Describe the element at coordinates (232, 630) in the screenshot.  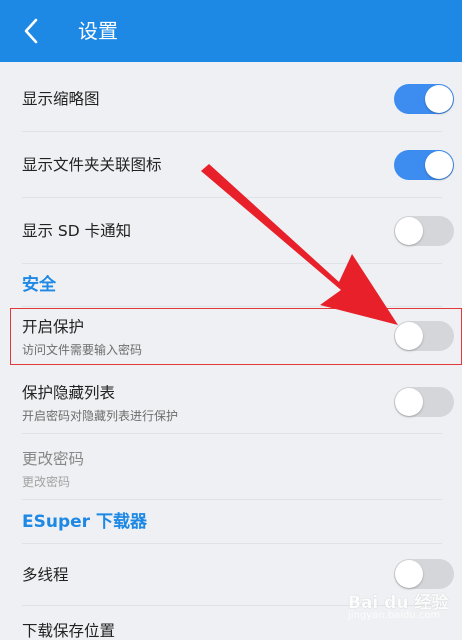
I see `setting-download-location: 下载保存位置` at that location.